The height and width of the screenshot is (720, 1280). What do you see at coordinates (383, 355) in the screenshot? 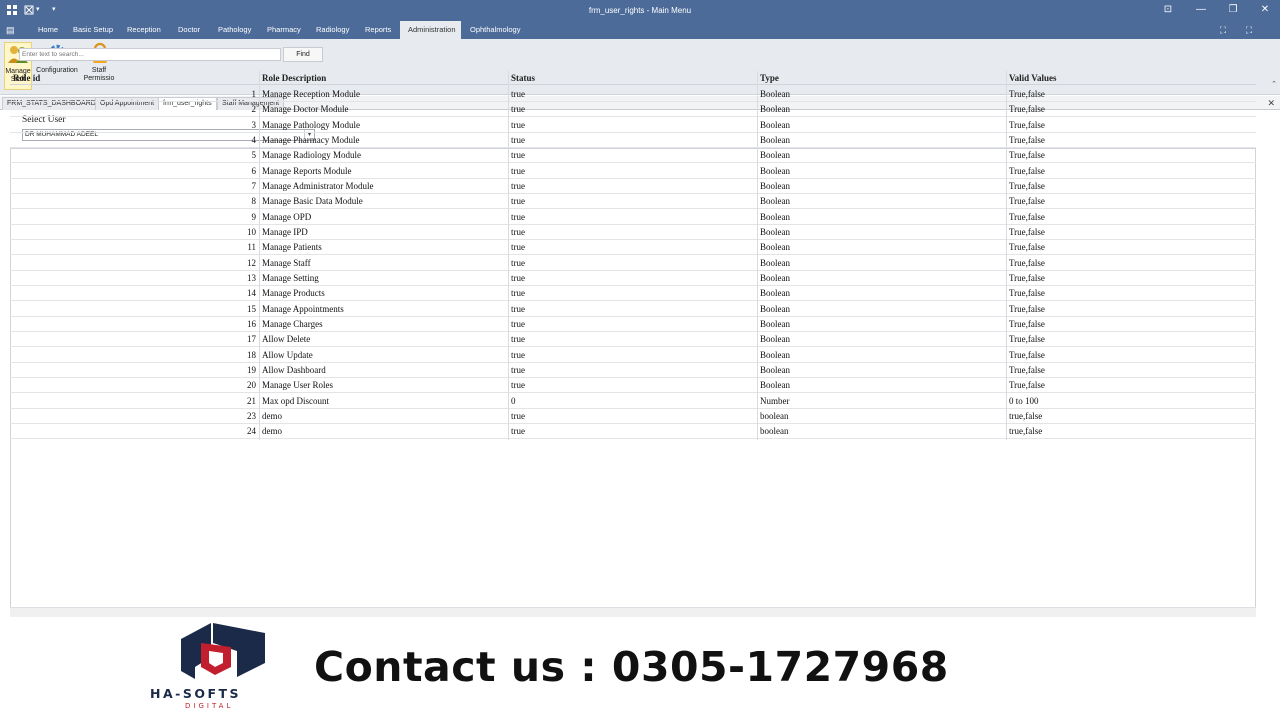
I see `role-description-cell: Allow Update` at bounding box center [383, 355].